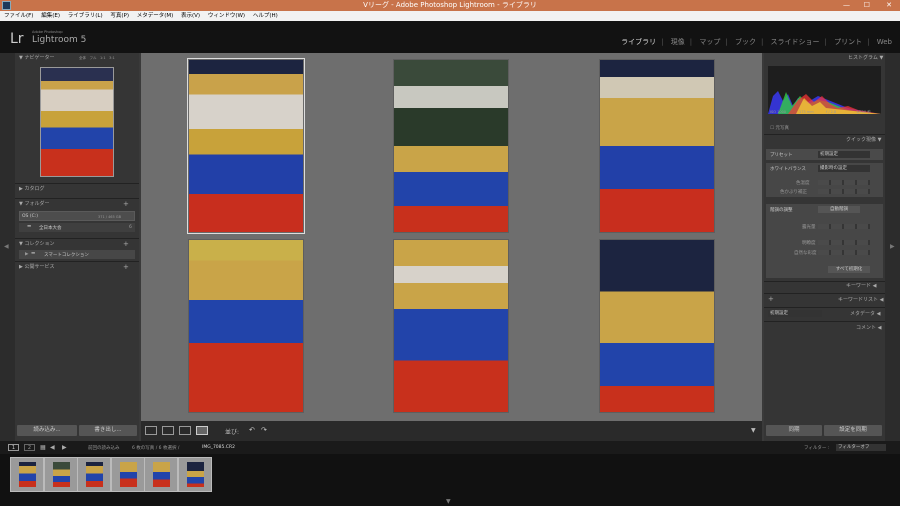 Image resolution: width=900 pixels, height=506 pixels. I want to click on close-button: ✕, so click(889, 5).